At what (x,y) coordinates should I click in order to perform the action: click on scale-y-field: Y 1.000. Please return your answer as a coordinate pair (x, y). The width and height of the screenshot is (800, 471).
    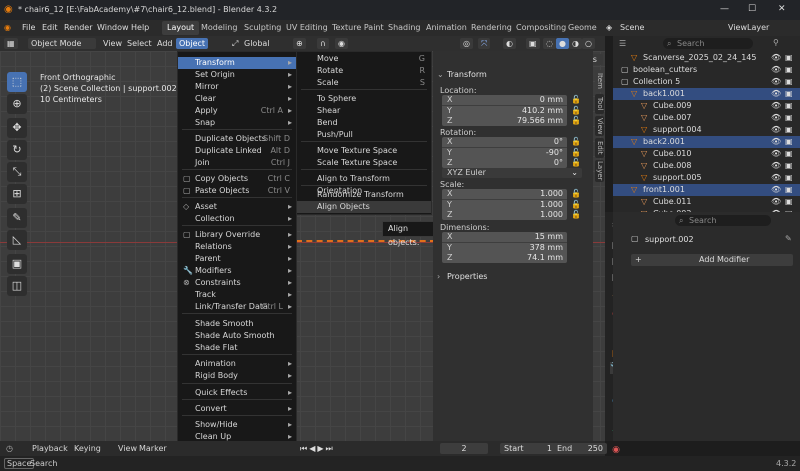
    Looking at the image, I should click on (504, 205).